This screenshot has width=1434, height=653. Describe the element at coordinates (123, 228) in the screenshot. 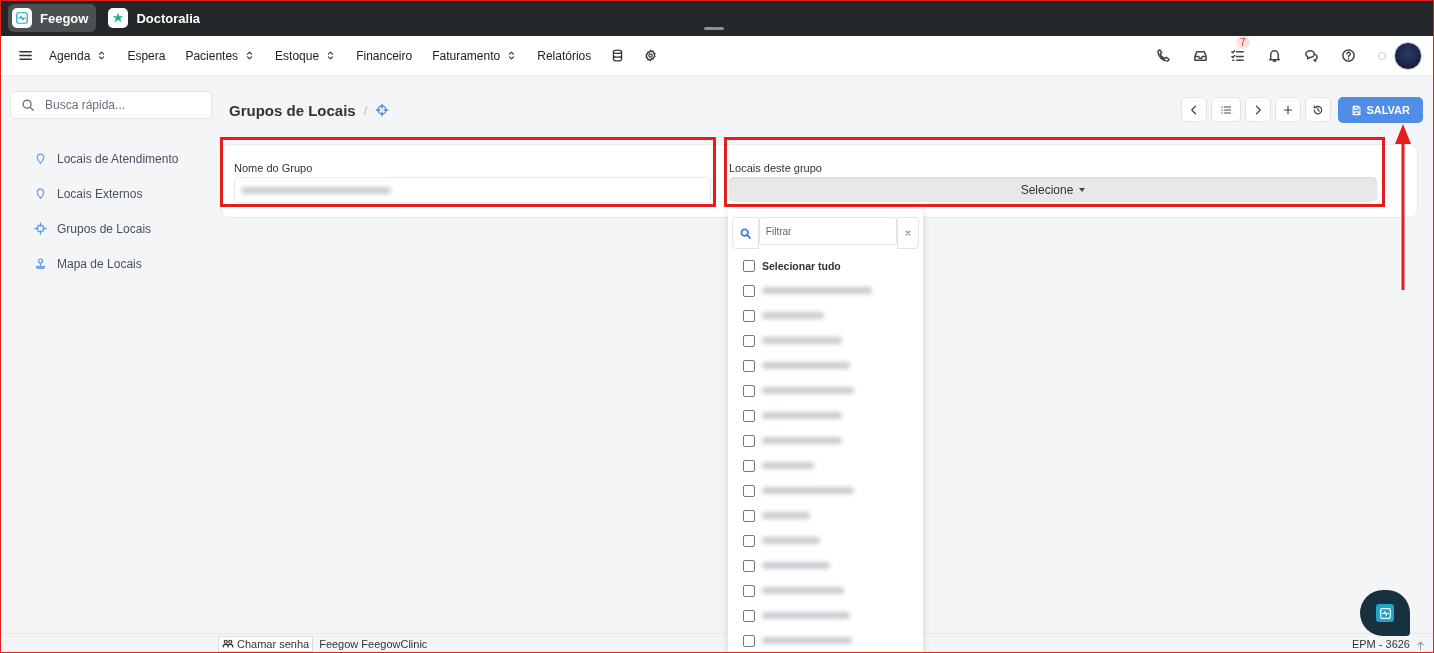

I see `sidebar-item: Grupos de Locais` at that location.